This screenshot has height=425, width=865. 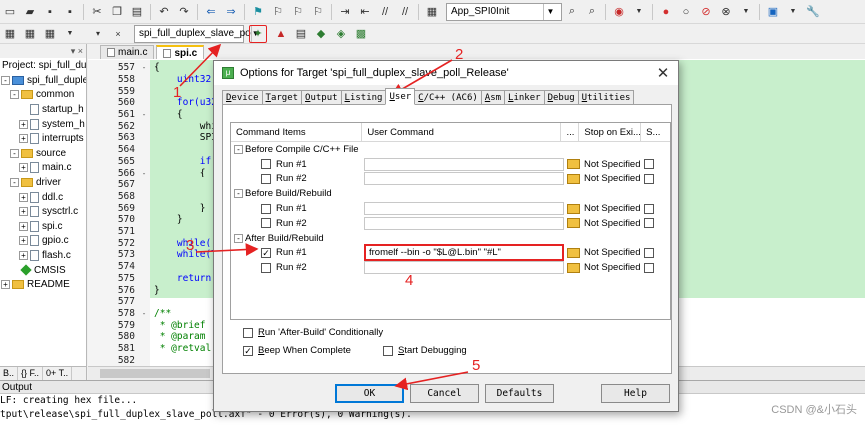 What do you see at coordinates (43, 197) in the screenshot?
I see `tree-item: + ddl.c` at bounding box center [43, 197].